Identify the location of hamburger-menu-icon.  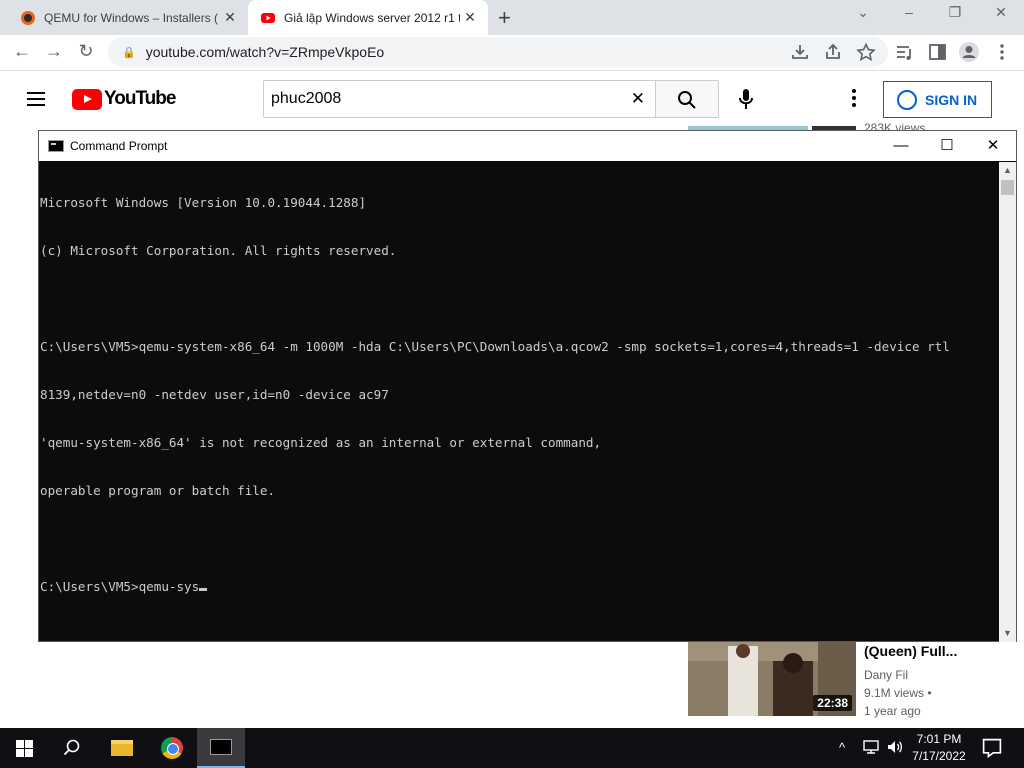
(36, 99).